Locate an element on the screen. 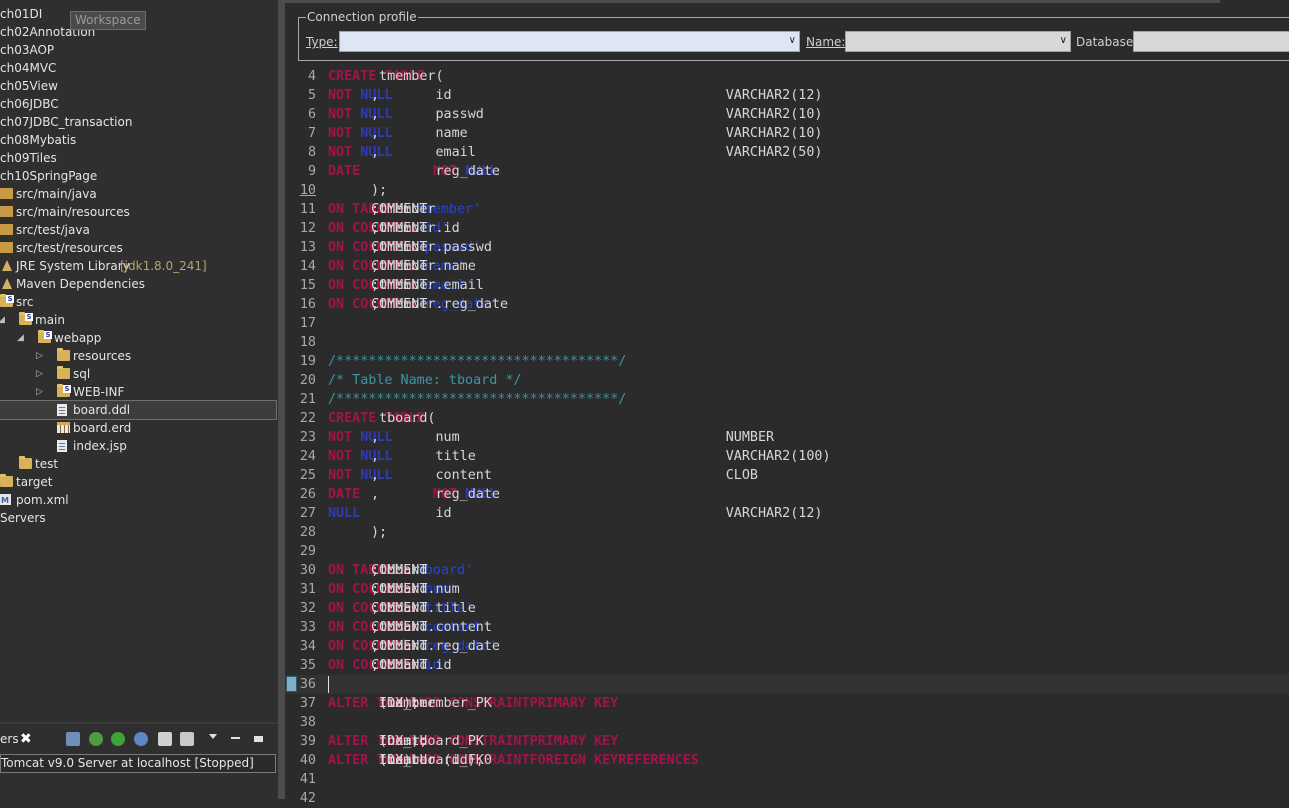 Image resolution: width=1289 pixels, height=808 pixels. tree-item-src-main-resources: src/main/resources is located at coordinates (138, 212).